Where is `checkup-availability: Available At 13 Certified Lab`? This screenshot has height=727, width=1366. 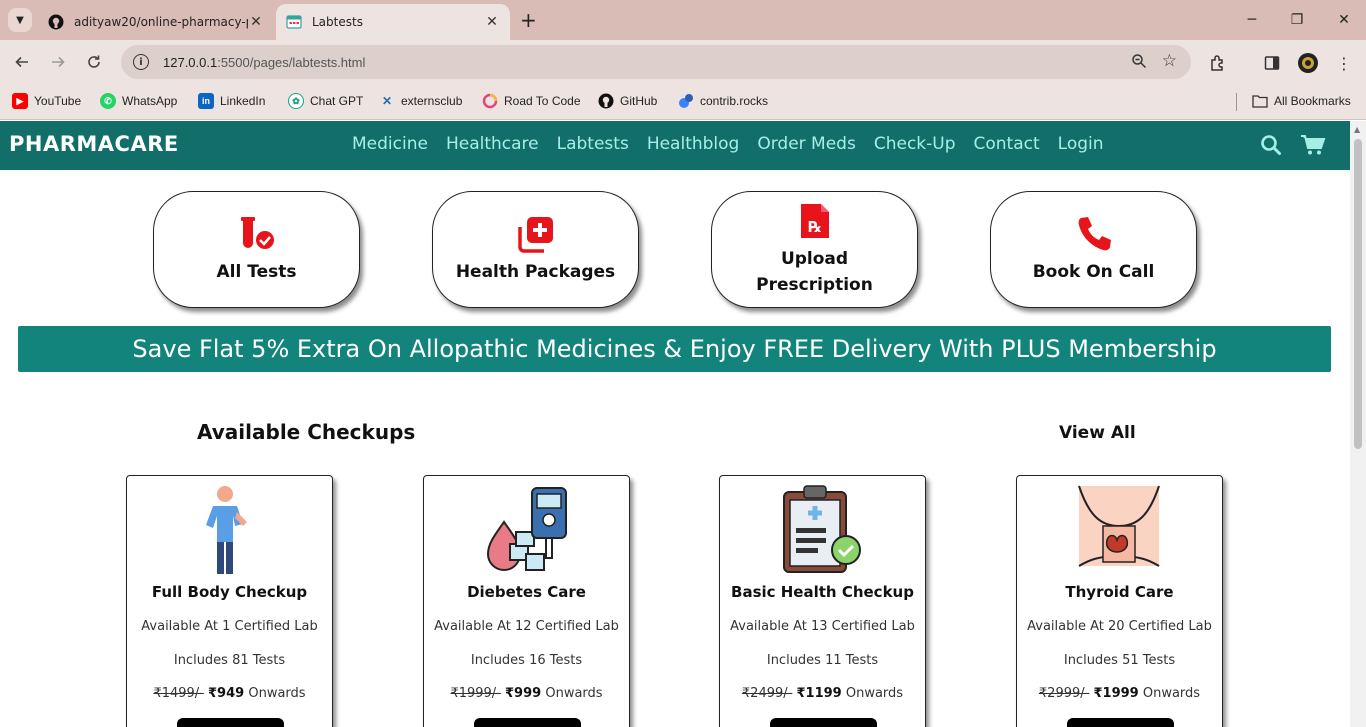 checkup-availability: Available At 13 Certified Lab is located at coordinates (822, 626).